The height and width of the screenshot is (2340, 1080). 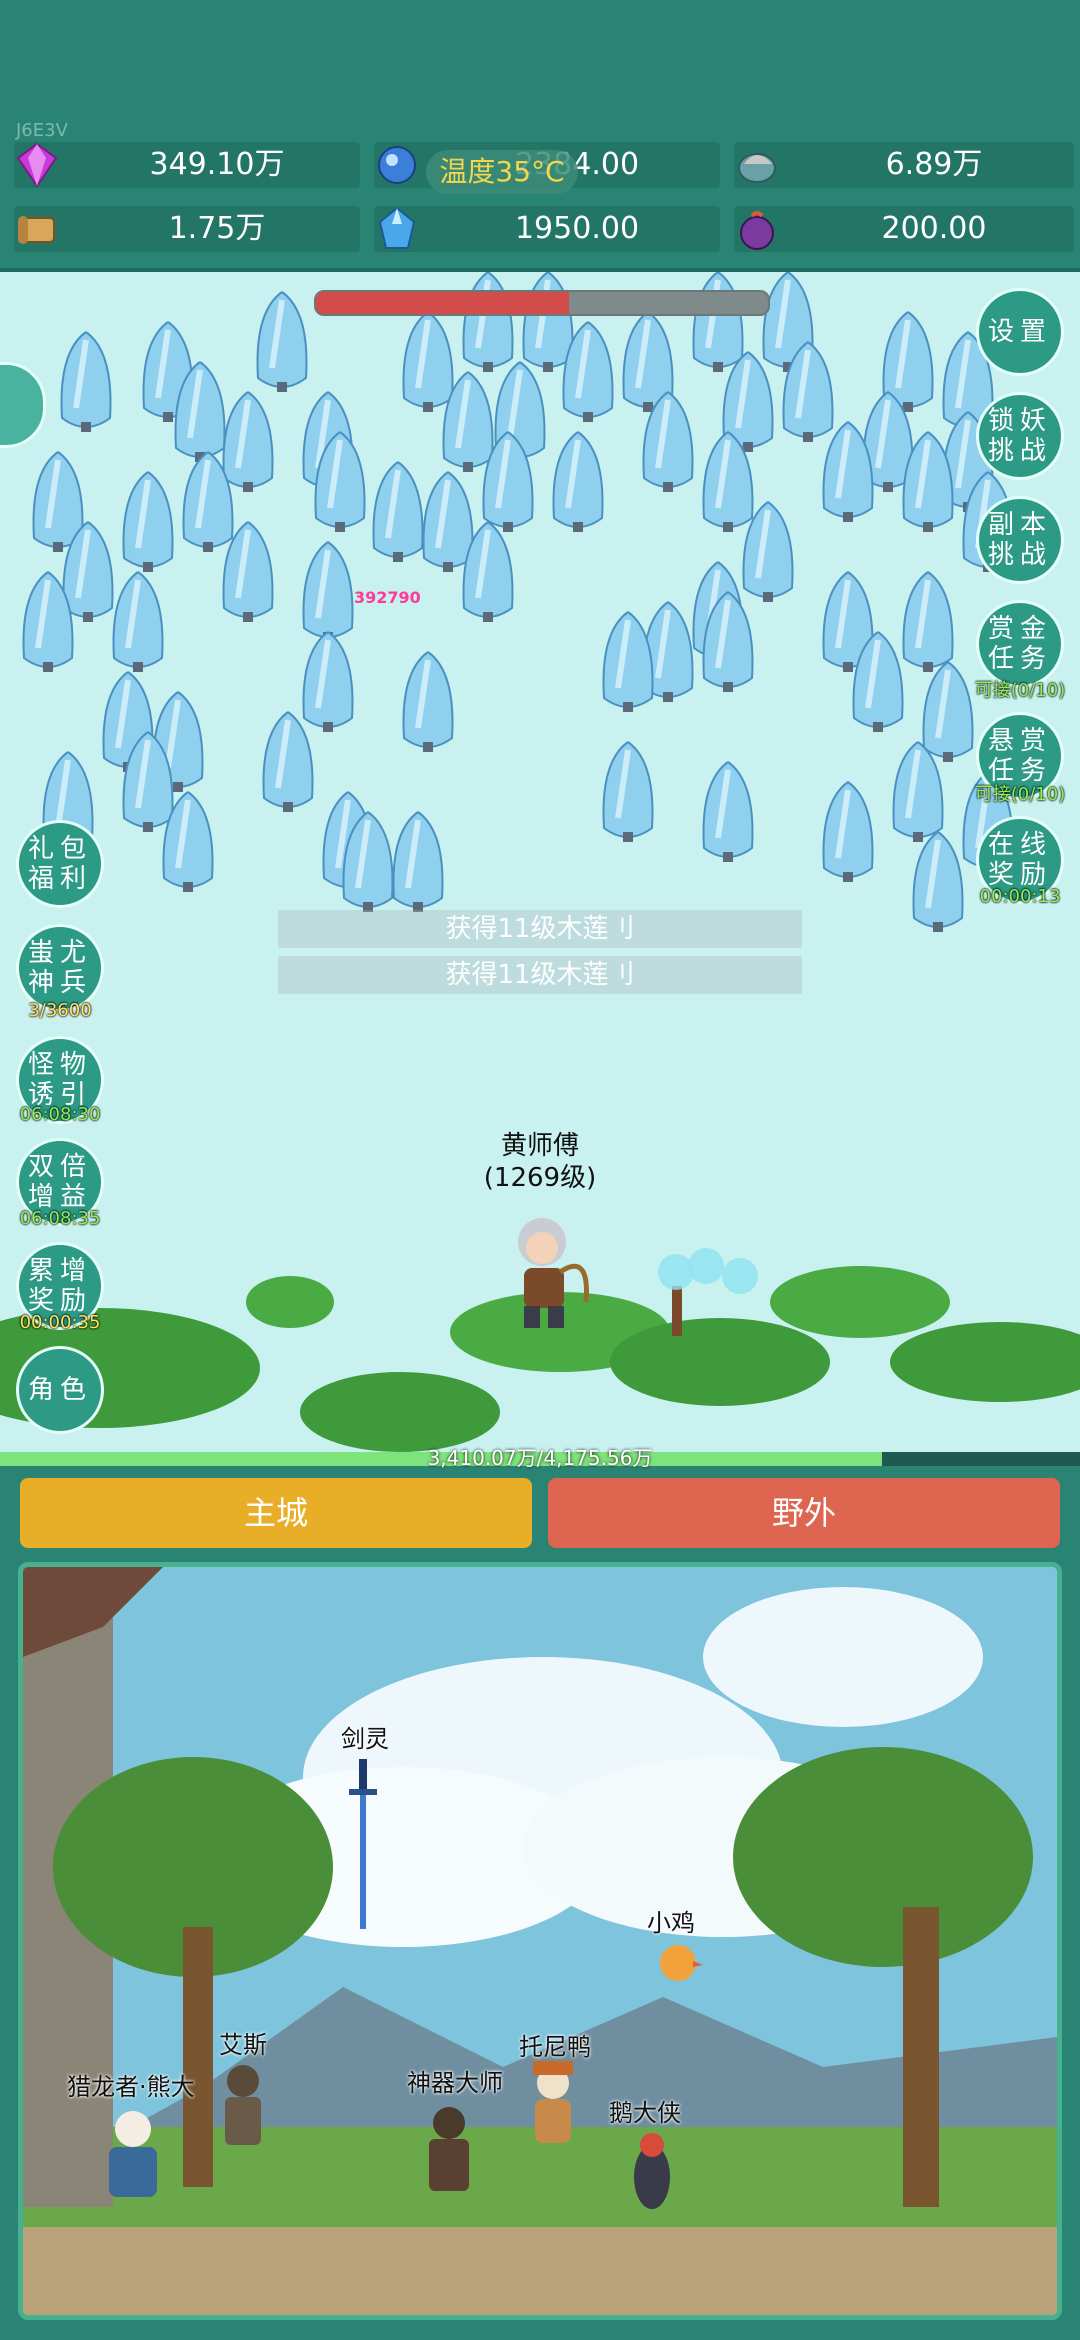 What do you see at coordinates (60, 1114) in the screenshot?
I see `monster-lure-timer: 06:08:30` at bounding box center [60, 1114].